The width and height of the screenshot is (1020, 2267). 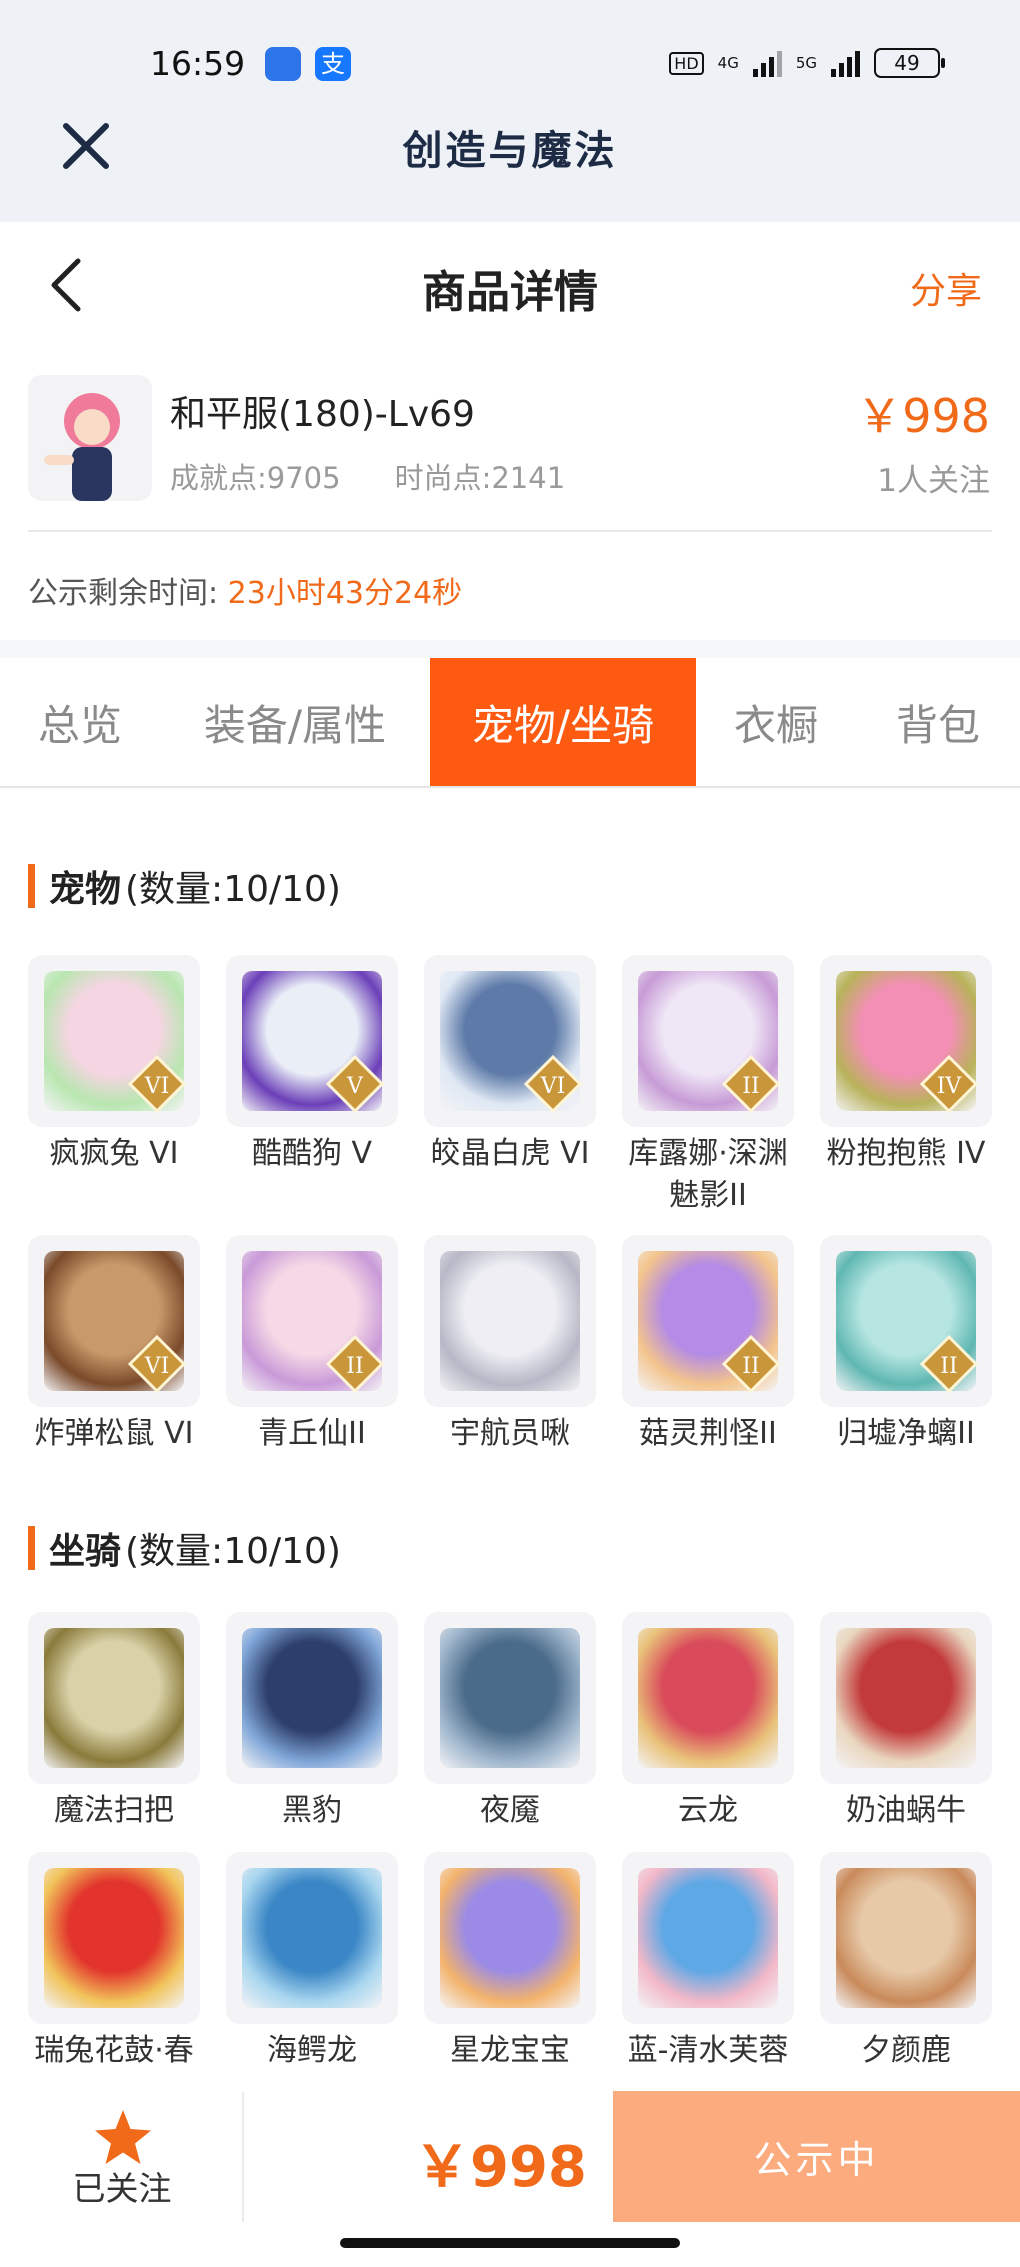 I want to click on status-time: 16:59, so click(x=198, y=63).